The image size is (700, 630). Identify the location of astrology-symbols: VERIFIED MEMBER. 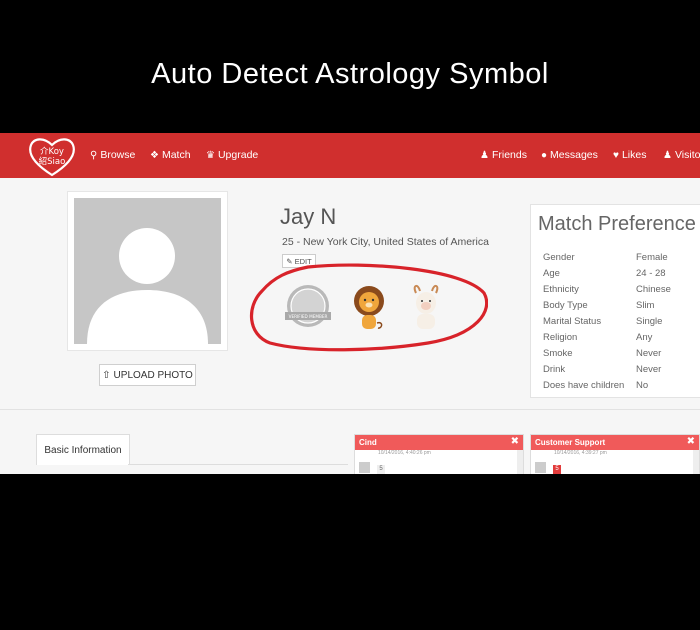
(368, 307).